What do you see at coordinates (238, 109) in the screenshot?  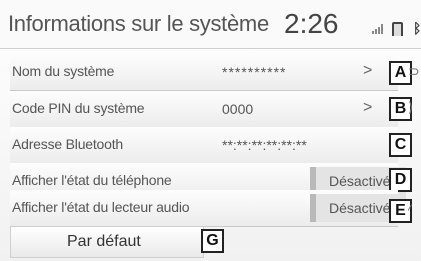 I see `row-value: 0000` at bounding box center [238, 109].